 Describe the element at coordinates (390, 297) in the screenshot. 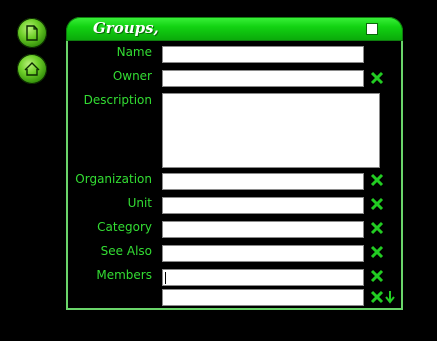

I see `add-arrow-icon` at that location.